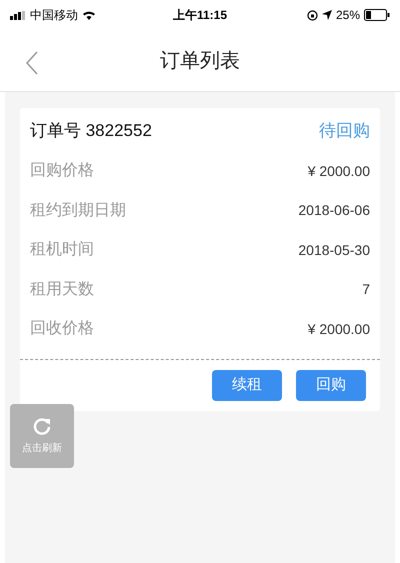 The width and height of the screenshot is (400, 563). Describe the element at coordinates (377, 15) in the screenshot. I see `battery-icon` at that location.